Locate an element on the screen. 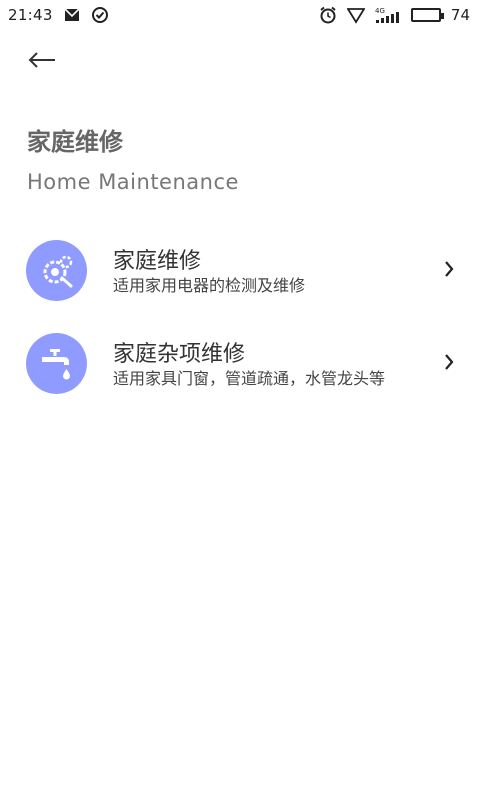 The height and width of the screenshot is (800, 480). arrow-left-icon is located at coordinates (42, 62).